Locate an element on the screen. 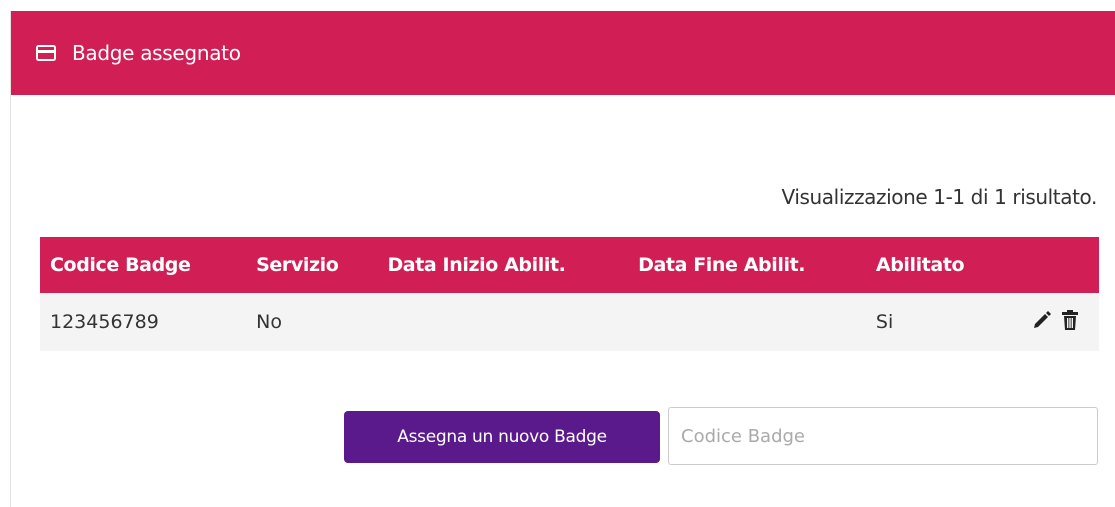  column-header-service: Servizio is located at coordinates (312, 265).